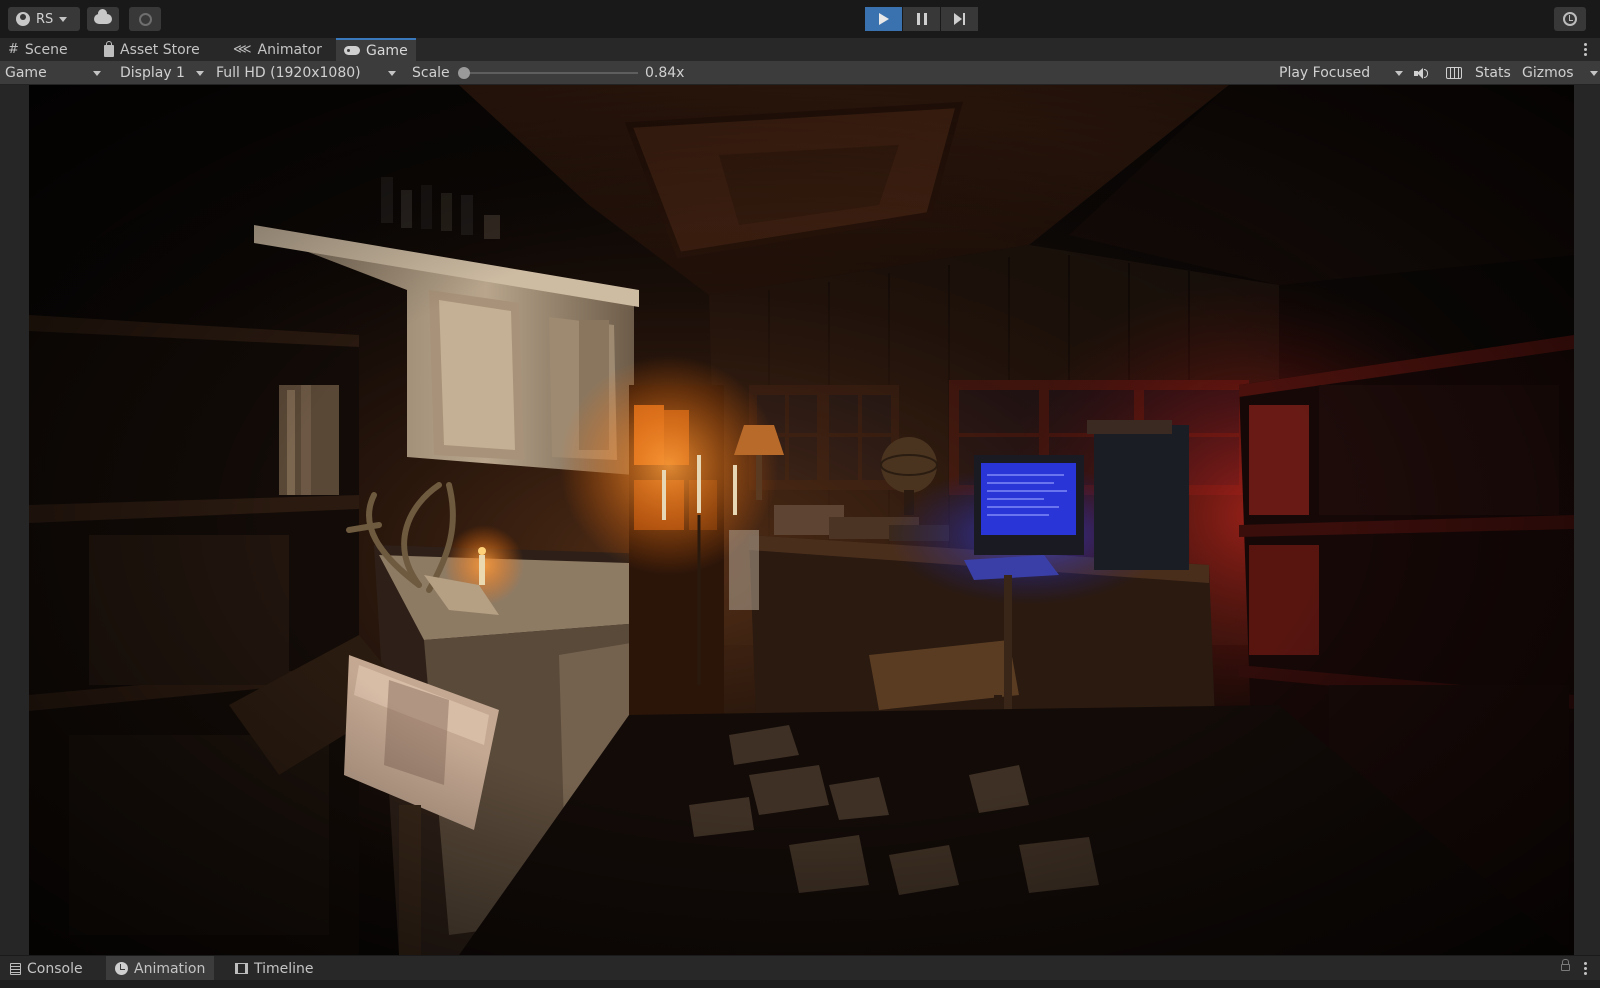  I want to click on cloud-button, so click(103, 19).